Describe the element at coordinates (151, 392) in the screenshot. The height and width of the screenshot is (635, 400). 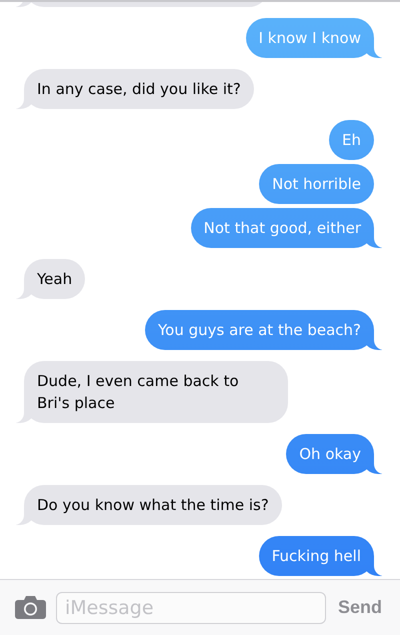
I see `received-message: Dude, I even came back to Bri's place` at that location.